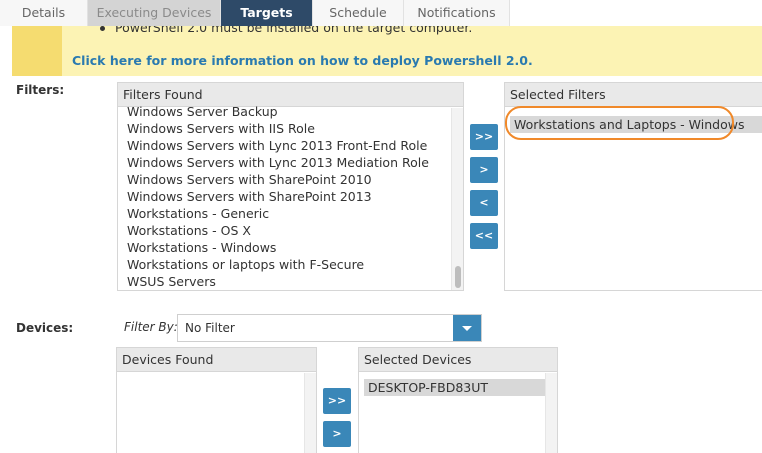  What do you see at coordinates (37, 51) in the screenshot?
I see `notice-stripe` at bounding box center [37, 51].